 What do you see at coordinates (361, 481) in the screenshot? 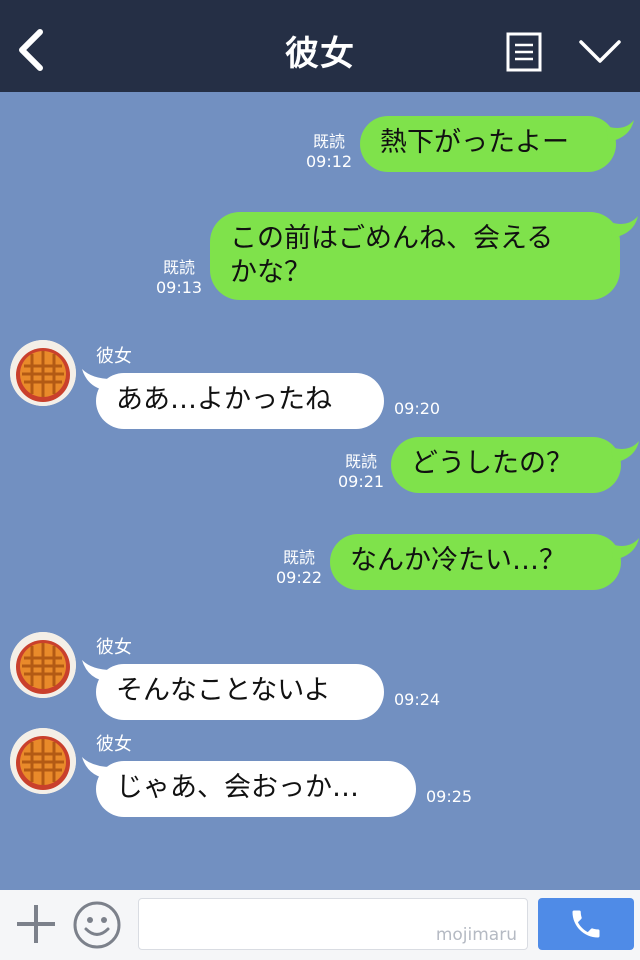
I see `message-time: 09:21` at bounding box center [361, 481].